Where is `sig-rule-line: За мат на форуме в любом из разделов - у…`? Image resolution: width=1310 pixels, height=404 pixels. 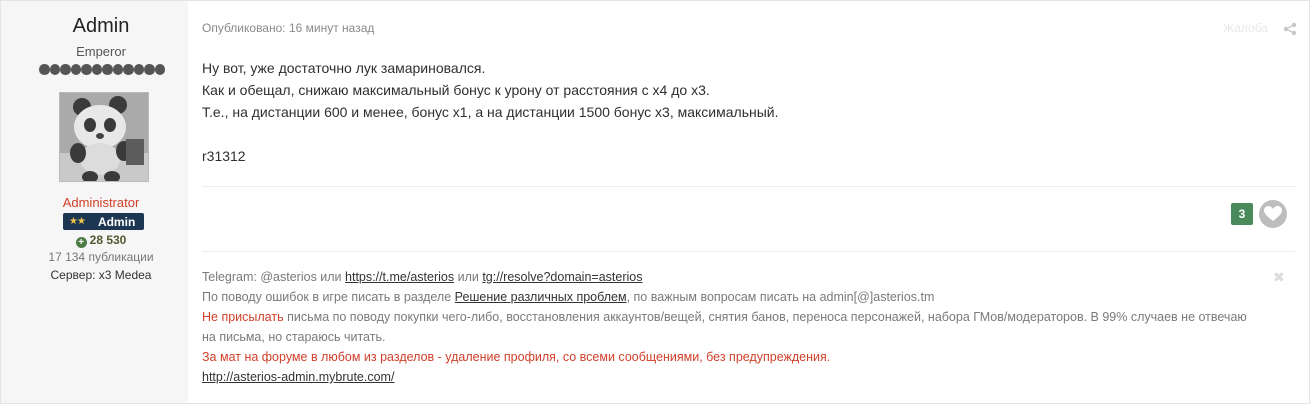
sig-rule-line: За мат на форуме в любом из разделов - у… is located at coordinates (516, 357).